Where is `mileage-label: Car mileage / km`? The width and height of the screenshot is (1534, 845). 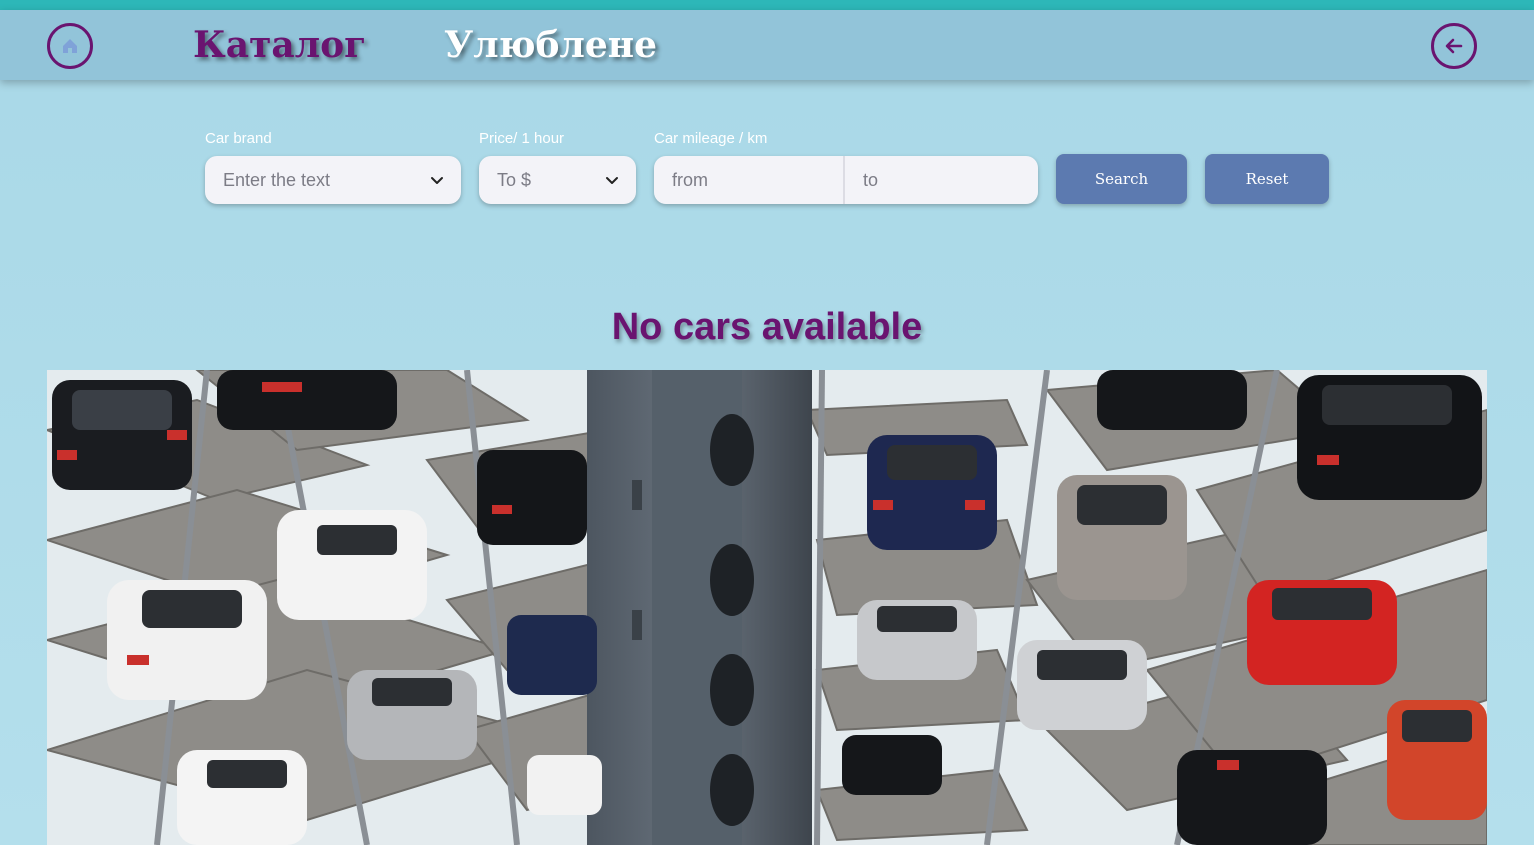
mileage-label: Car mileage / km is located at coordinates (711, 138).